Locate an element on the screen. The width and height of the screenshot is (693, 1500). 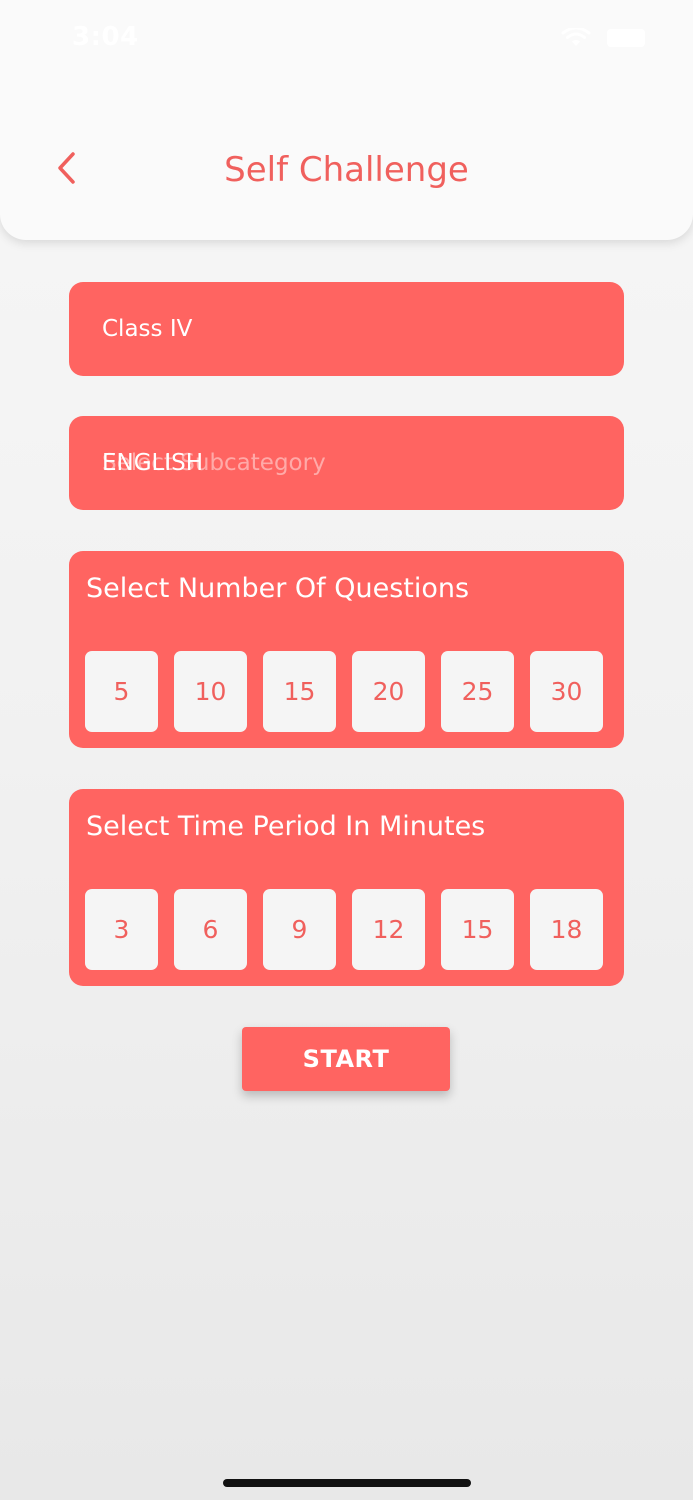
page-title: Self Challenge is located at coordinates (346, 170).